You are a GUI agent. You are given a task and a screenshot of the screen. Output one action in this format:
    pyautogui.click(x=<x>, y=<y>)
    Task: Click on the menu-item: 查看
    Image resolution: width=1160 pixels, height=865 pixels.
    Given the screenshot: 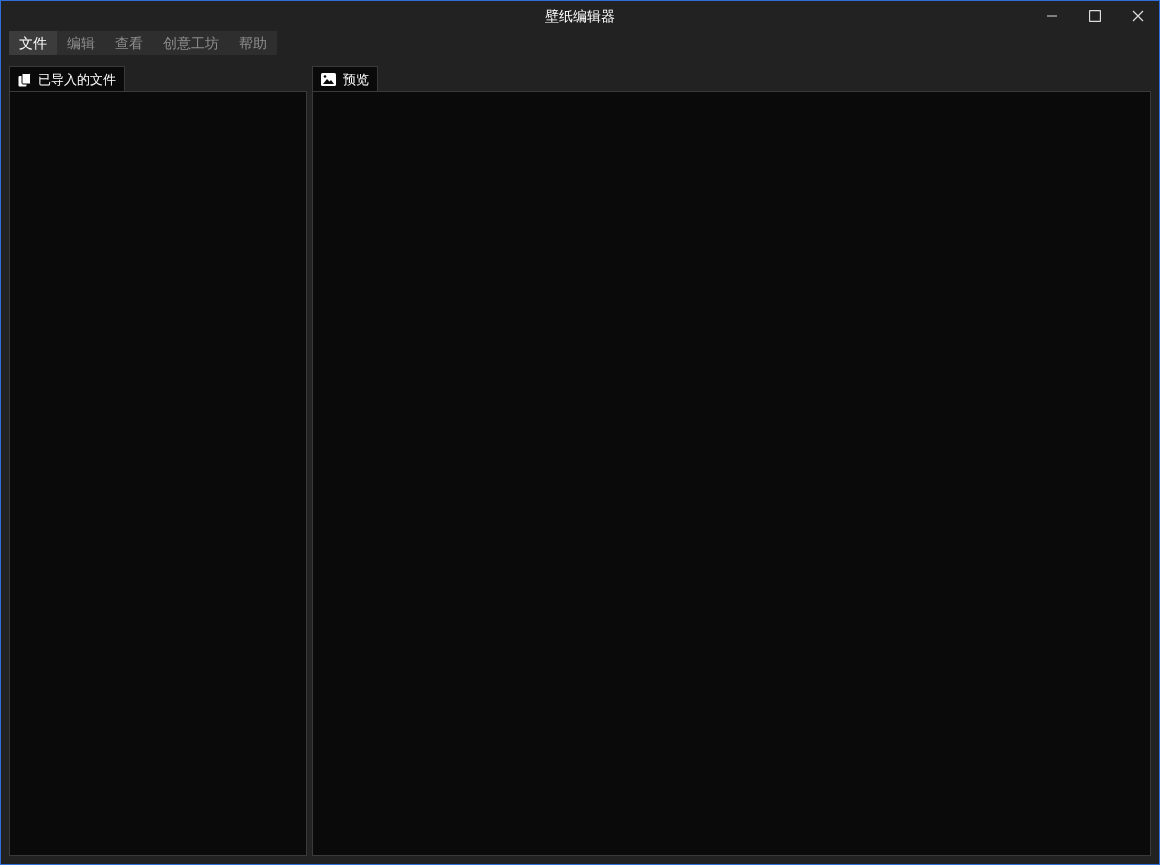 What is the action you would take?
    pyautogui.click(x=129, y=43)
    